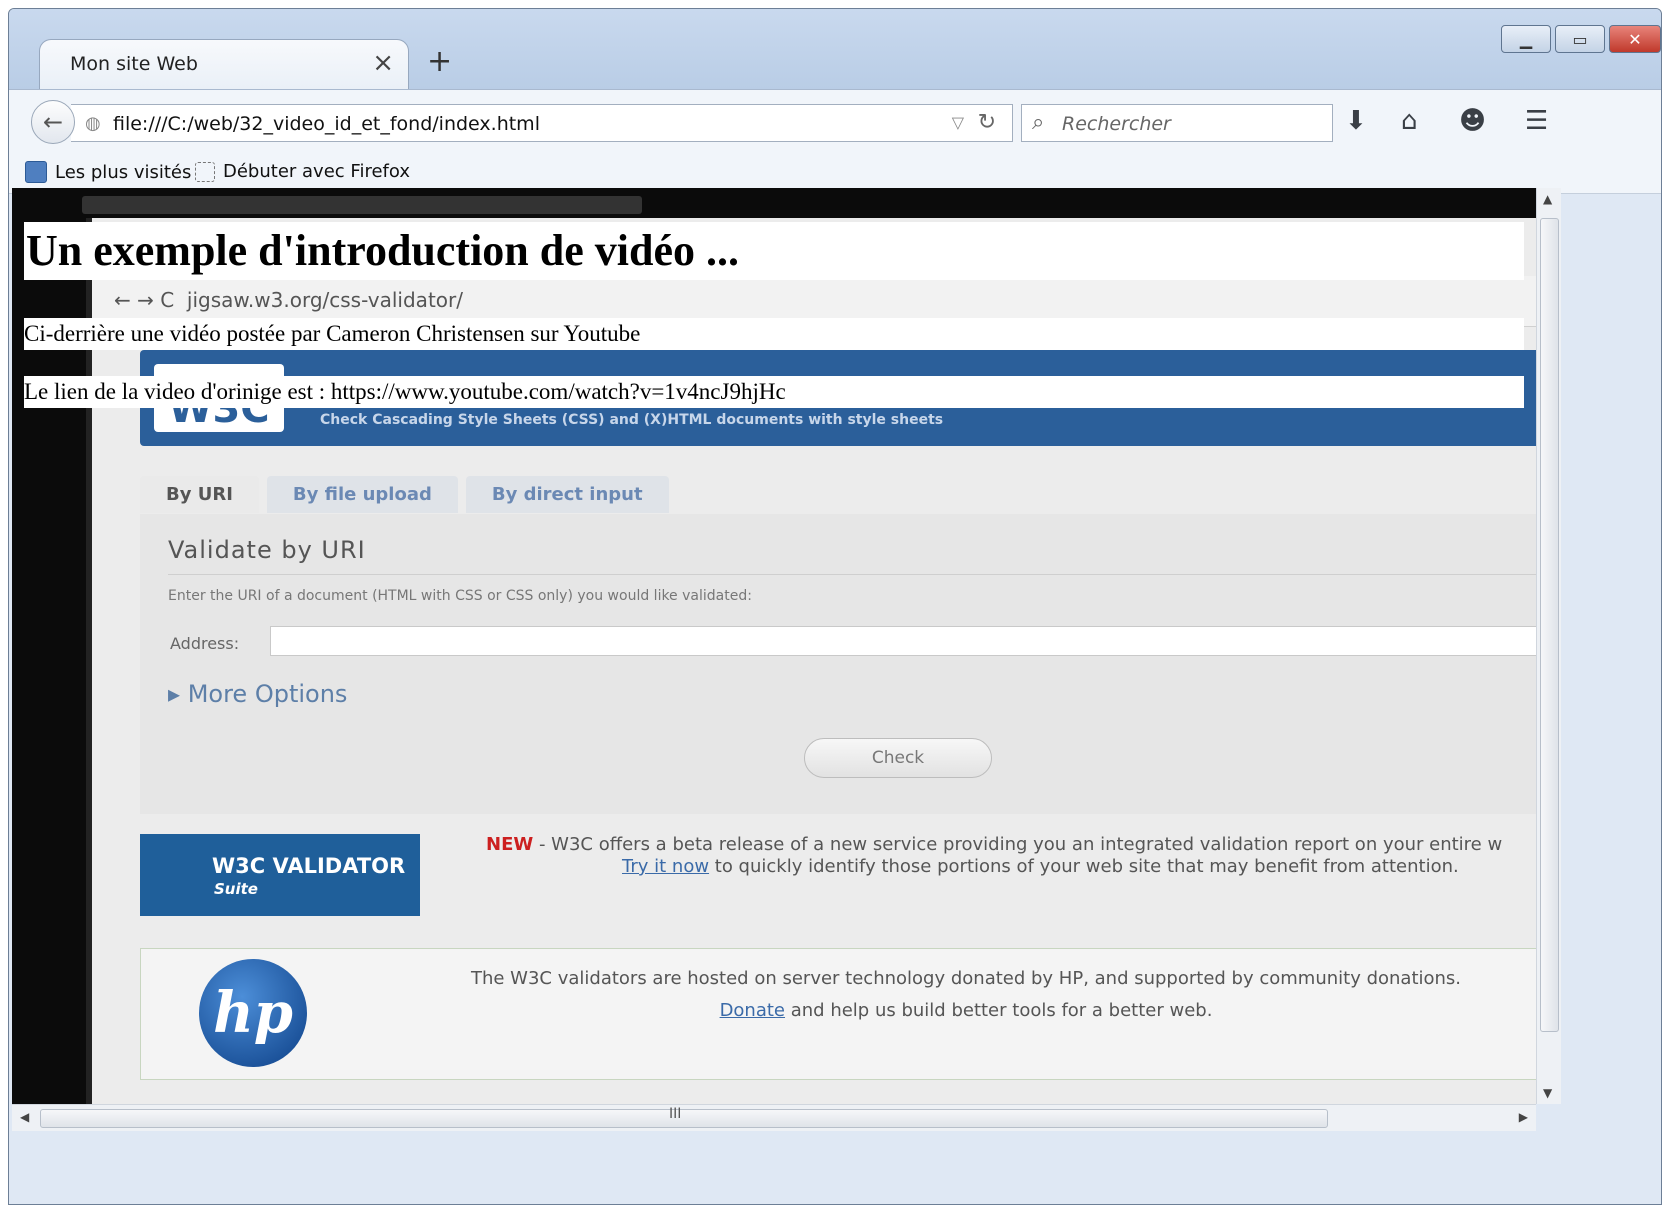  I want to click on suite-subtitle: Suite, so click(236, 889).